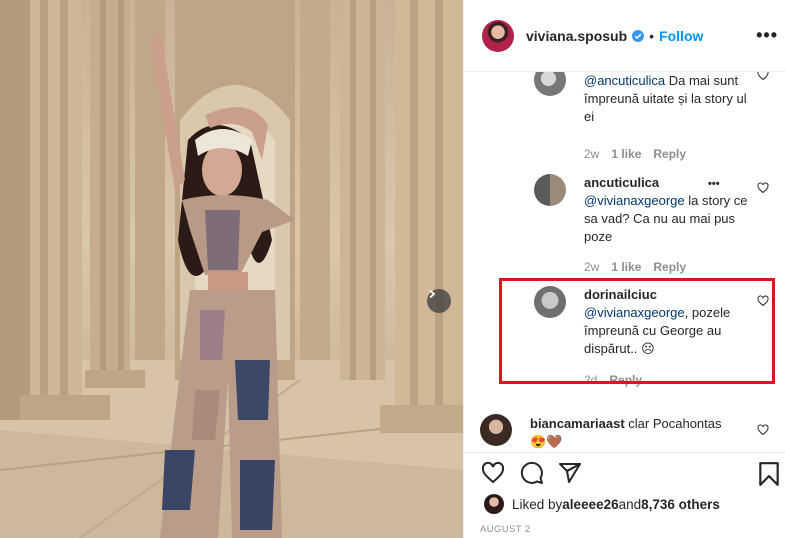 The height and width of the screenshot is (538, 785). What do you see at coordinates (624, 80) in the screenshot?
I see `comment-mention: @ancuticulica` at bounding box center [624, 80].